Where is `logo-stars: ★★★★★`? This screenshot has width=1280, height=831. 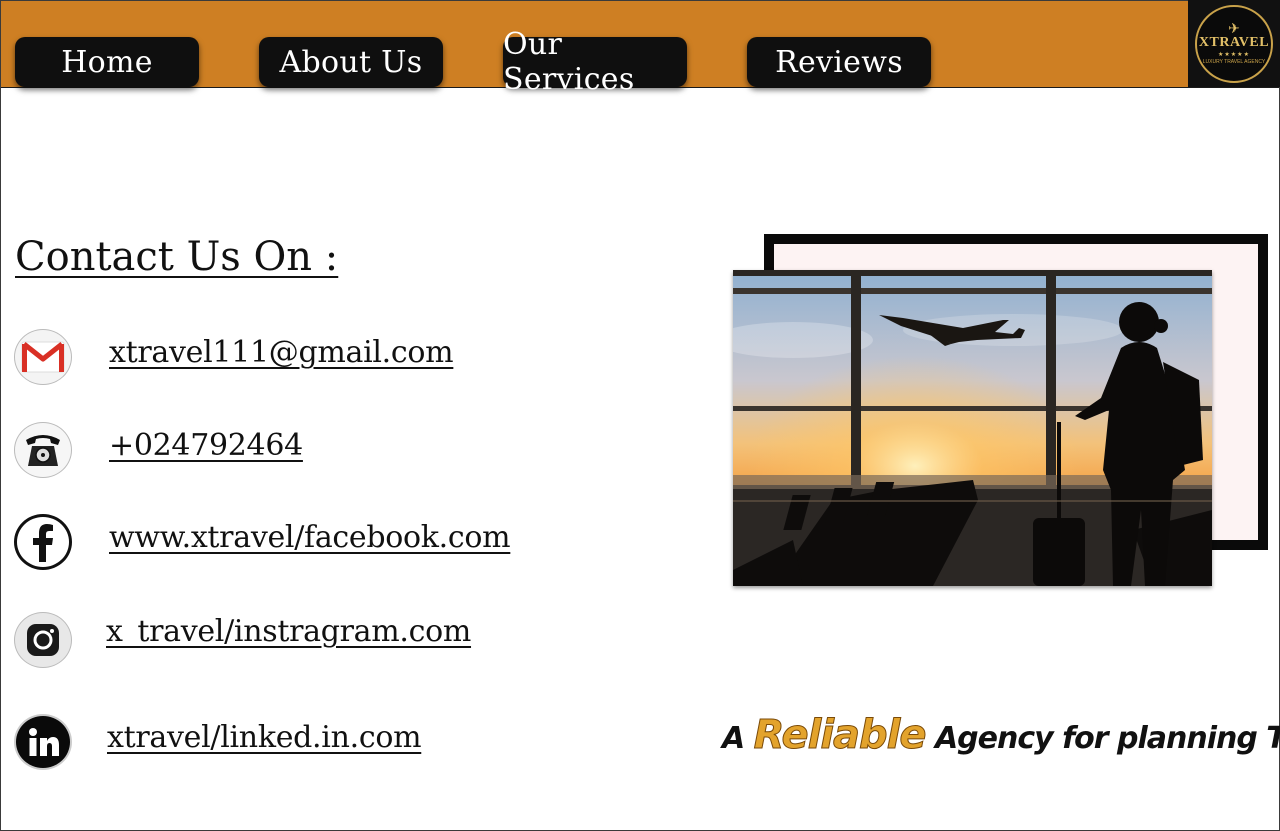 logo-stars: ★★★★★ is located at coordinates (1234, 54).